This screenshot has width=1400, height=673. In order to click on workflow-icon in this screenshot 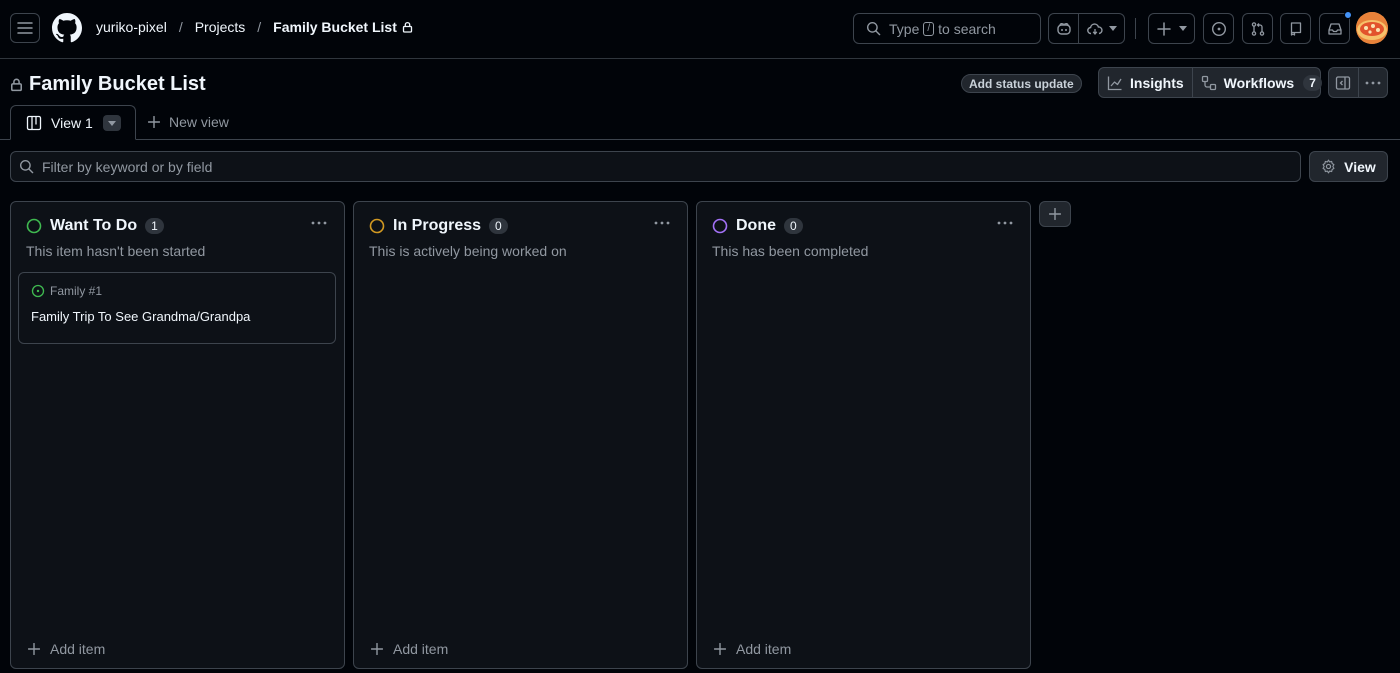, I will do `click(1209, 83)`.